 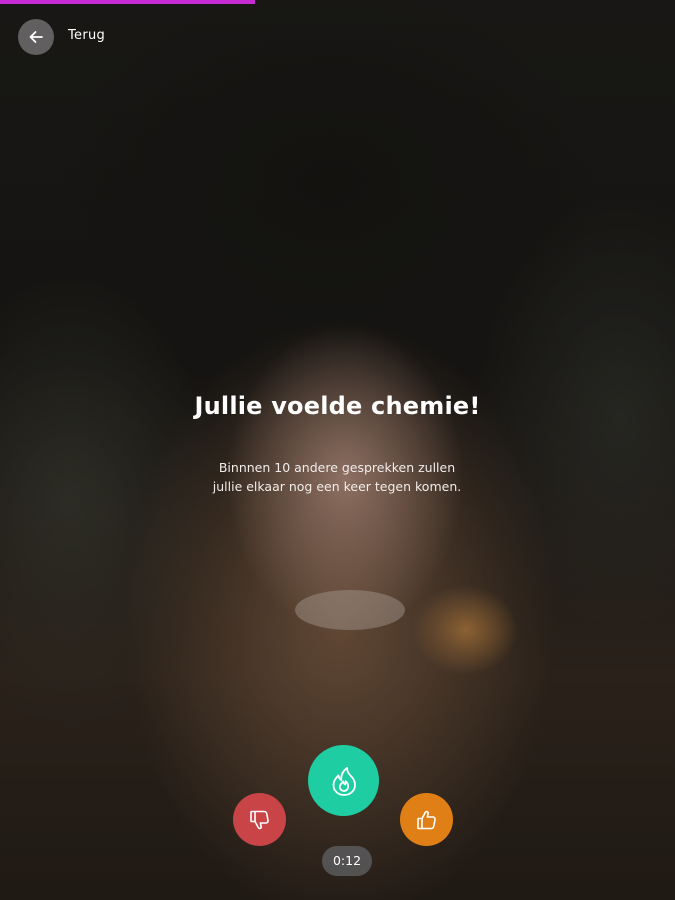 I want to click on back-button, so click(x=36, y=37).